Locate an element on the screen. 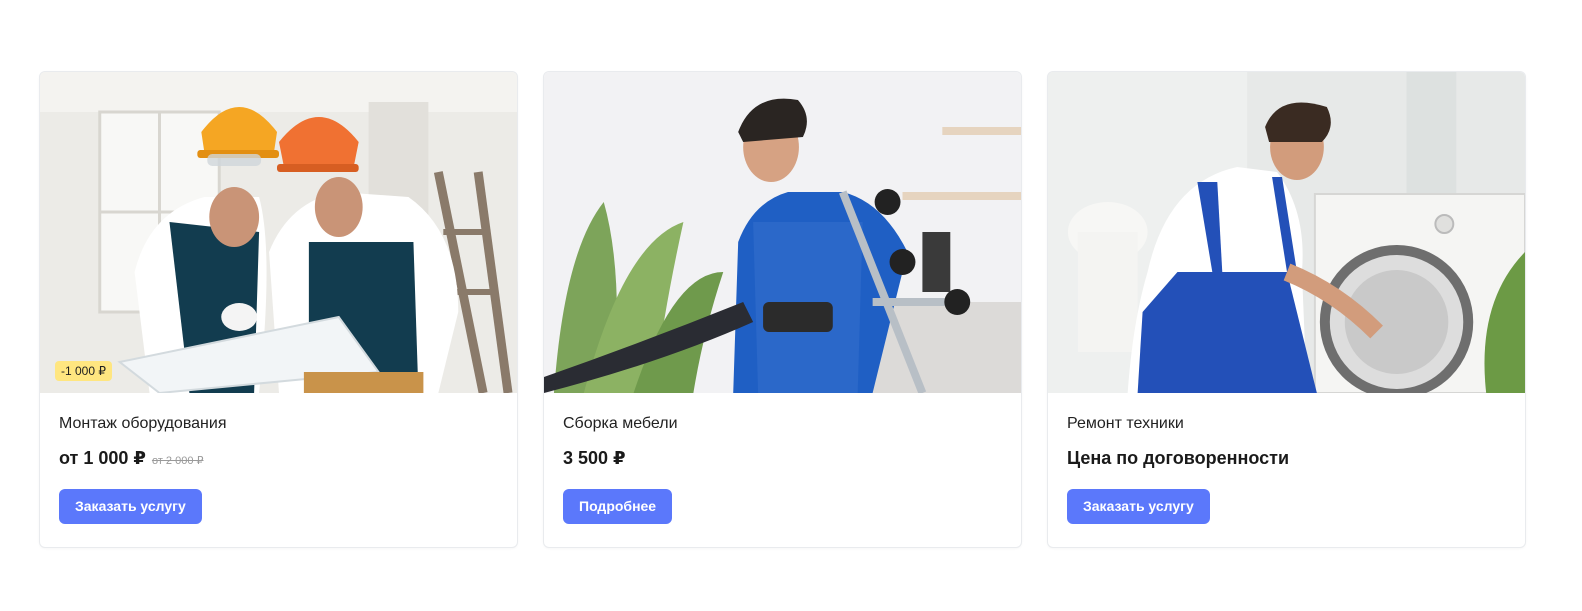 Image resolution: width=1582 pixels, height=611 pixels. service-price: от 1 000 ₽ is located at coordinates (102, 458).